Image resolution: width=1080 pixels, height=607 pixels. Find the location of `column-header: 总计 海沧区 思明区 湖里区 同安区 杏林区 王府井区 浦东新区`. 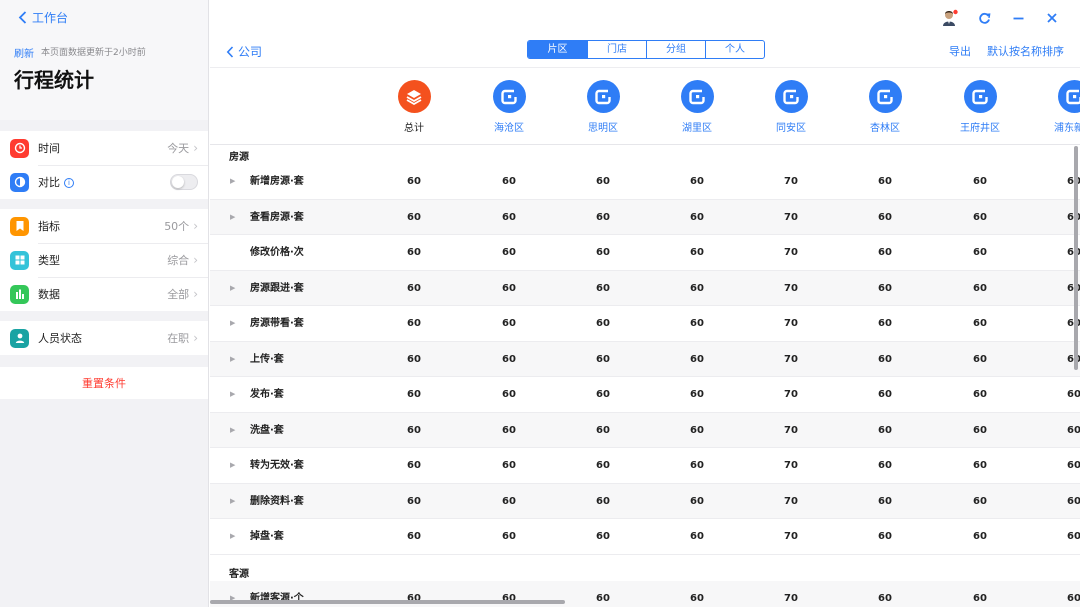

column-header: 总计 海沧区 思明区 湖里区 同安区 杏林区 王府井区 浦东新区 is located at coordinates (645, 107).